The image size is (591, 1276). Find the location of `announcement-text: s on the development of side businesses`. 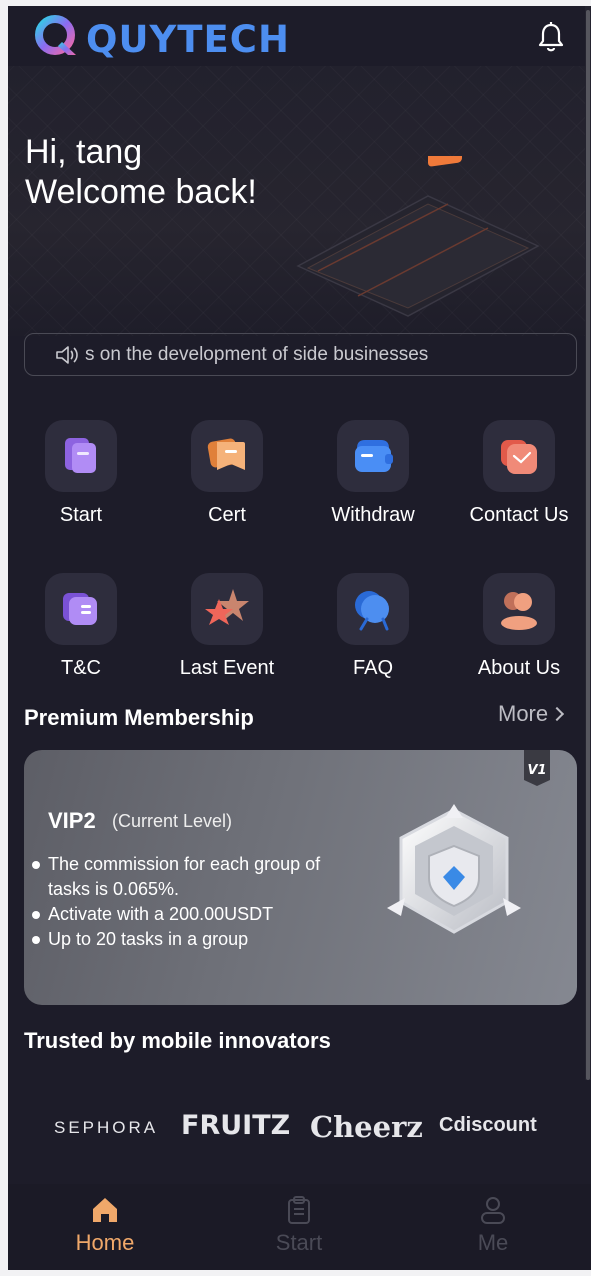

announcement-text: s on the development of side businesses is located at coordinates (257, 354).